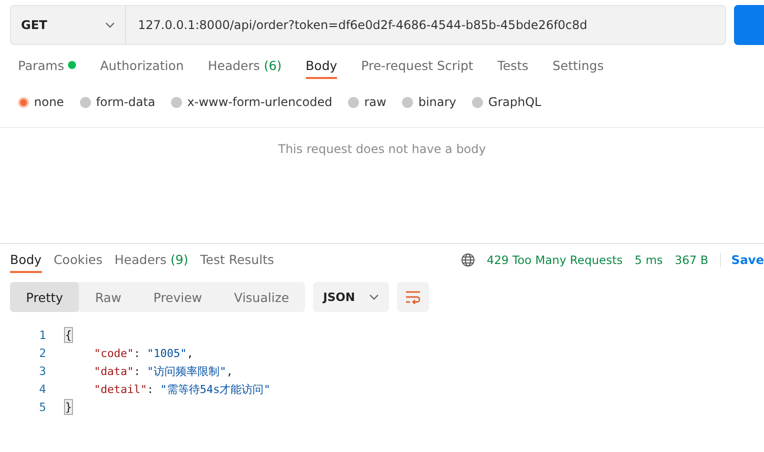 The width and height of the screenshot is (764, 452). I want to click on wrap-lines-icon, so click(413, 297).